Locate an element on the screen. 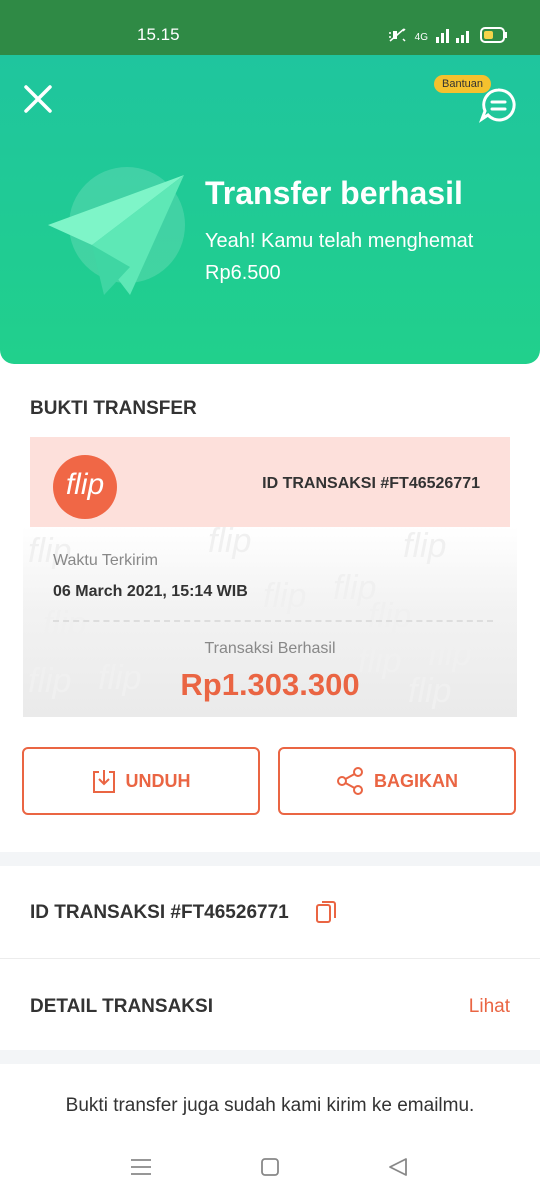 Image resolution: width=540 pixels, height=1200 pixels. signal-icon is located at coordinates (454, 37).